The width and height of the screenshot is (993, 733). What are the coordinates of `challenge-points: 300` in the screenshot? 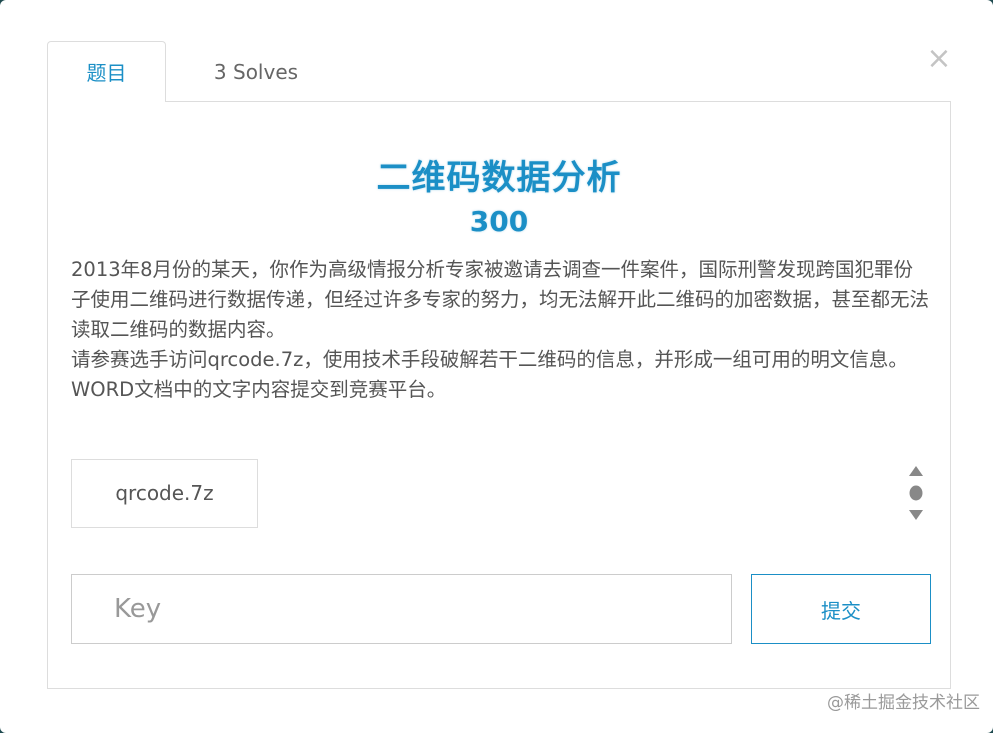 It's located at (499, 221).